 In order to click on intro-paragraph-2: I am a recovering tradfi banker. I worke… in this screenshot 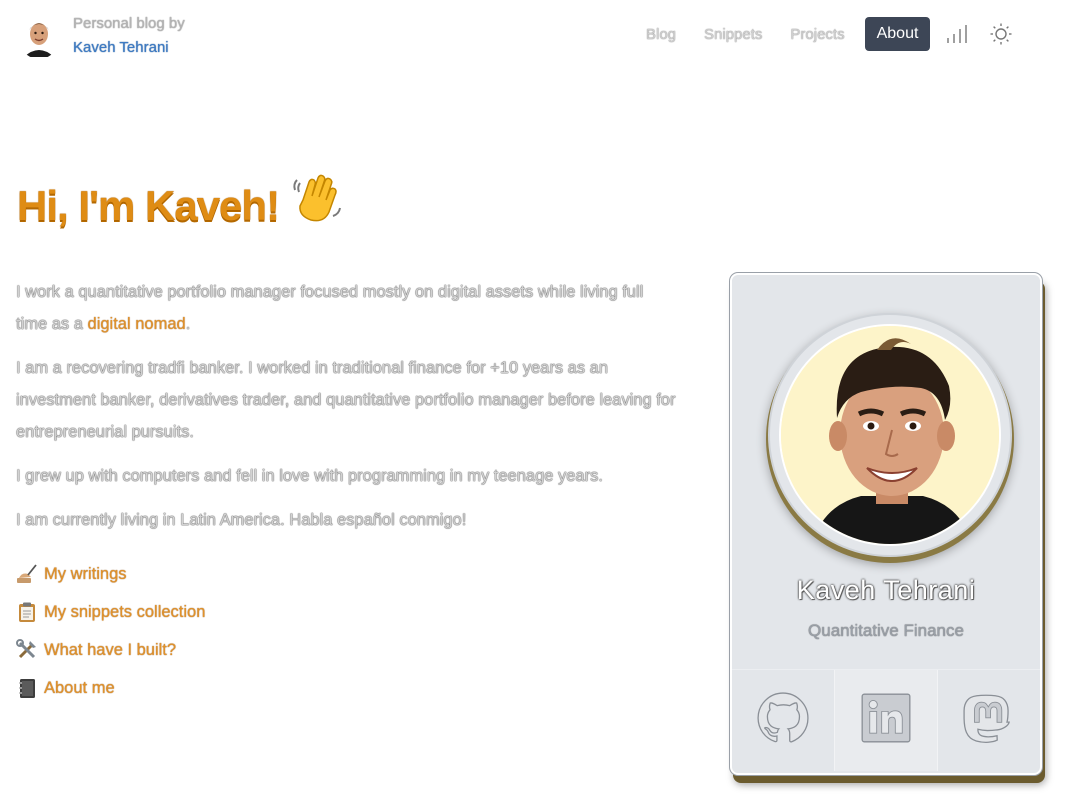, I will do `click(346, 400)`.